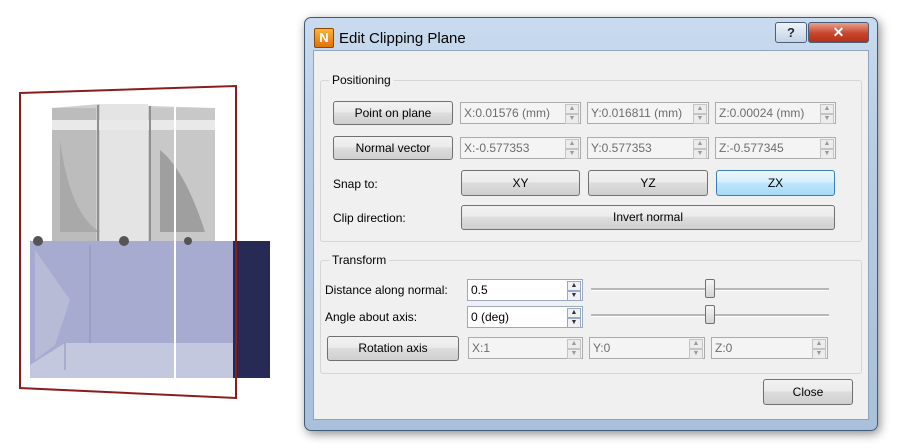 This screenshot has height=448, width=904. Describe the element at coordinates (507, 113) in the screenshot. I see `point-x-value: X:0.01576 (mm)` at that location.